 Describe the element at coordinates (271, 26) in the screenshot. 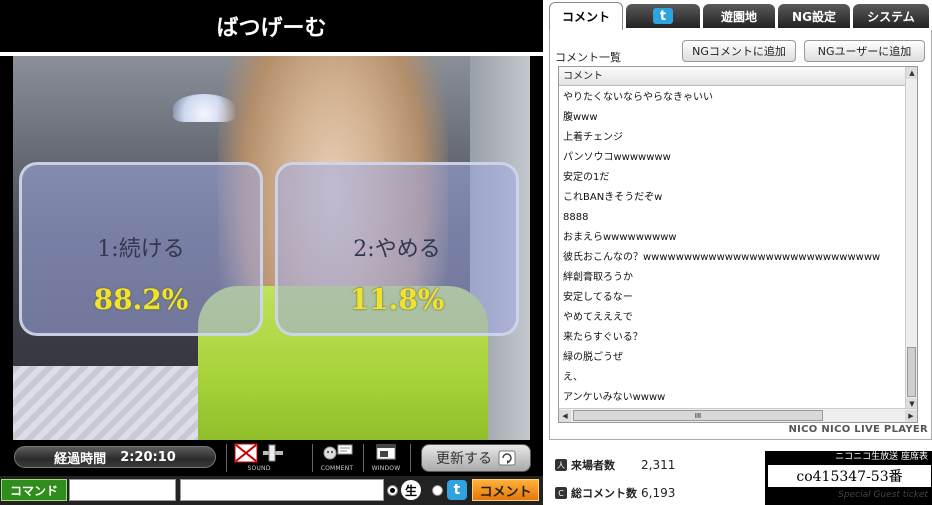

I see `stream-title: ばつげーむ` at that location.